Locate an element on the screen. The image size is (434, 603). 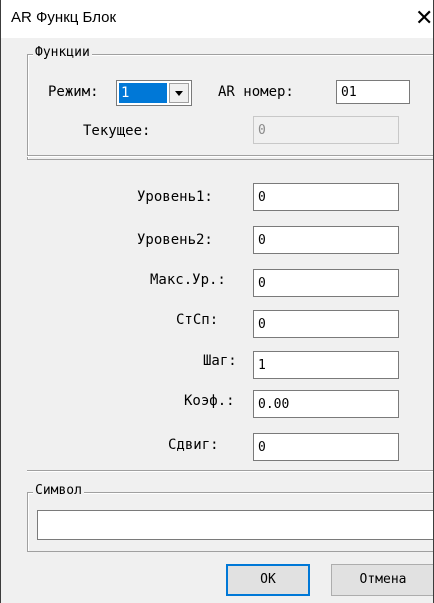
ok-button-label: ОК is located at coordinates (268, 579).